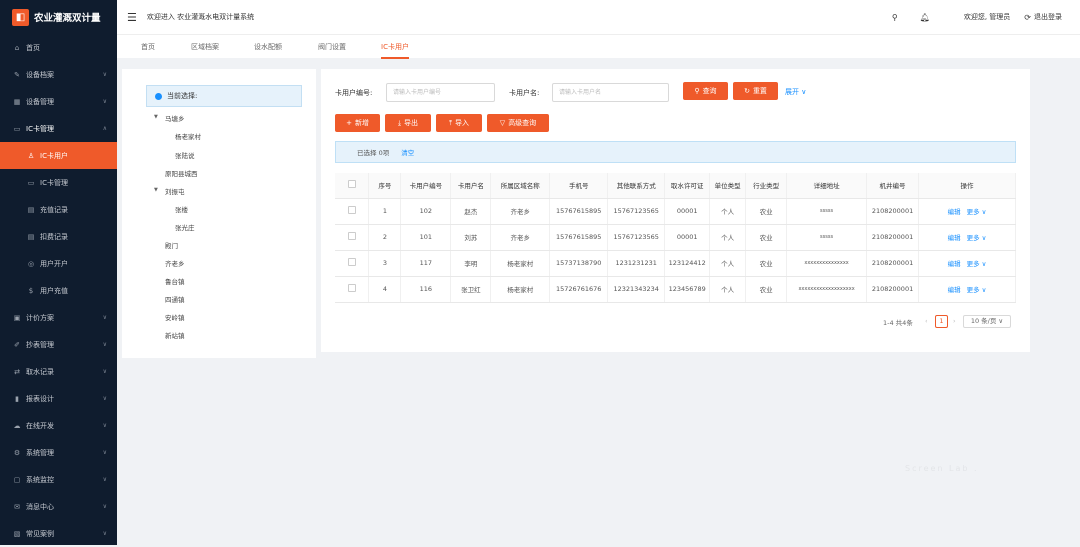 This screenshot has width=1080, height=547. Describe the element at coordinates (518, 123) in the screenshot. I see `advanced-query-button: ▽ 高级查询` at that location.